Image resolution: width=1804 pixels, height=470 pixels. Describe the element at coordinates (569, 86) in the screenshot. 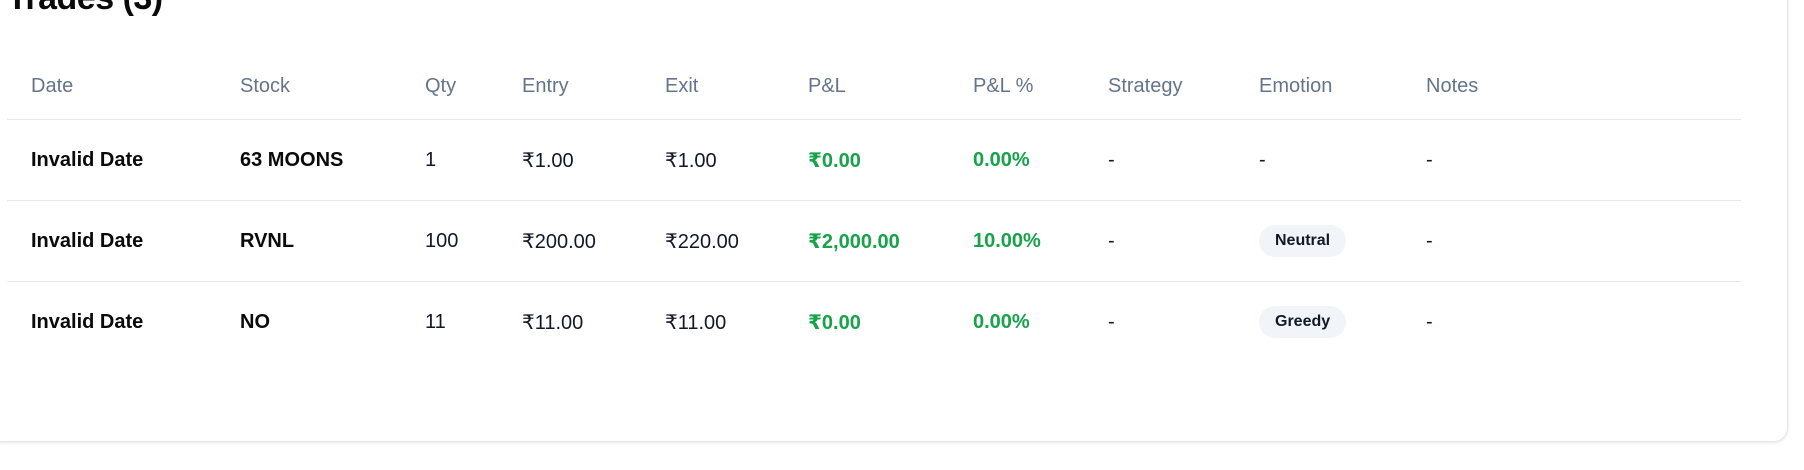

I see `column-header-entry: Entry` at that location.